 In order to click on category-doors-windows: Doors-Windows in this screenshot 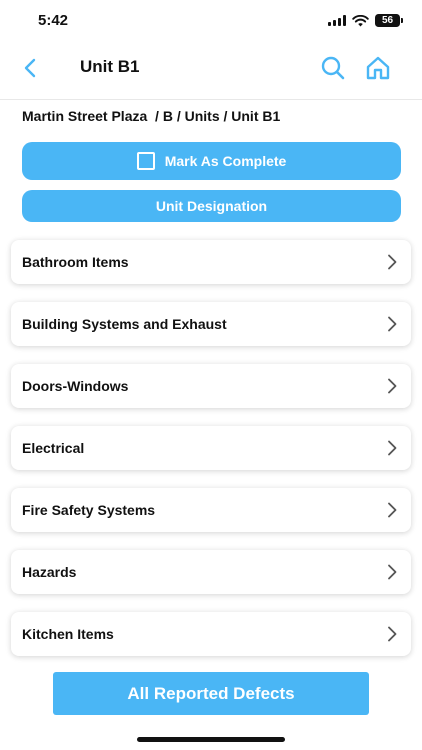, I will do `click(211, 386)`.